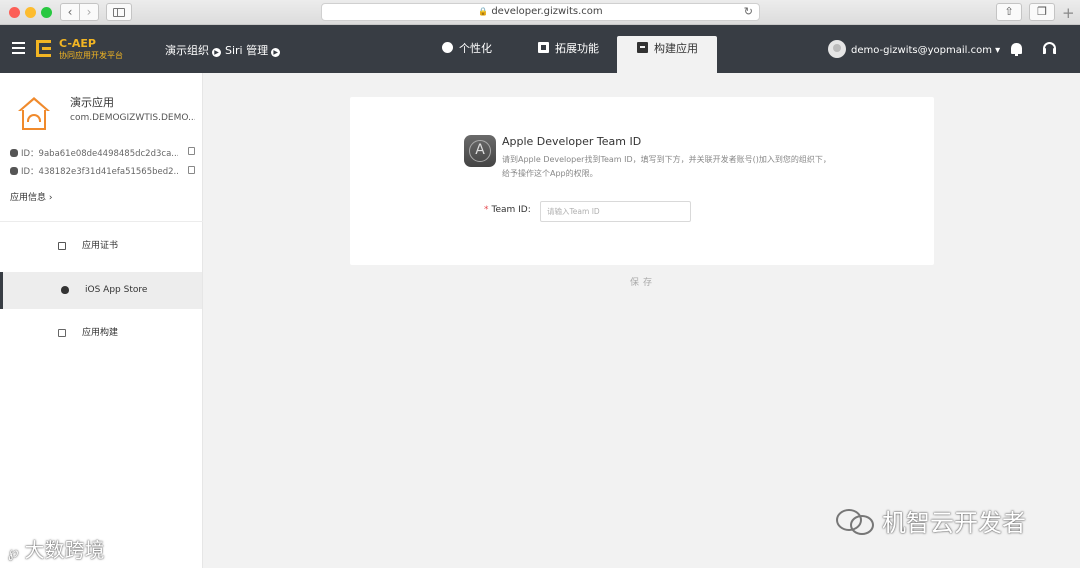 This screenshot has height=568, width=1080. What do you see at coordinates (921, 50) in the screenshot?
I see `user-email: demo-gizwits@yopmail.com` at bounding box center [921, 50].